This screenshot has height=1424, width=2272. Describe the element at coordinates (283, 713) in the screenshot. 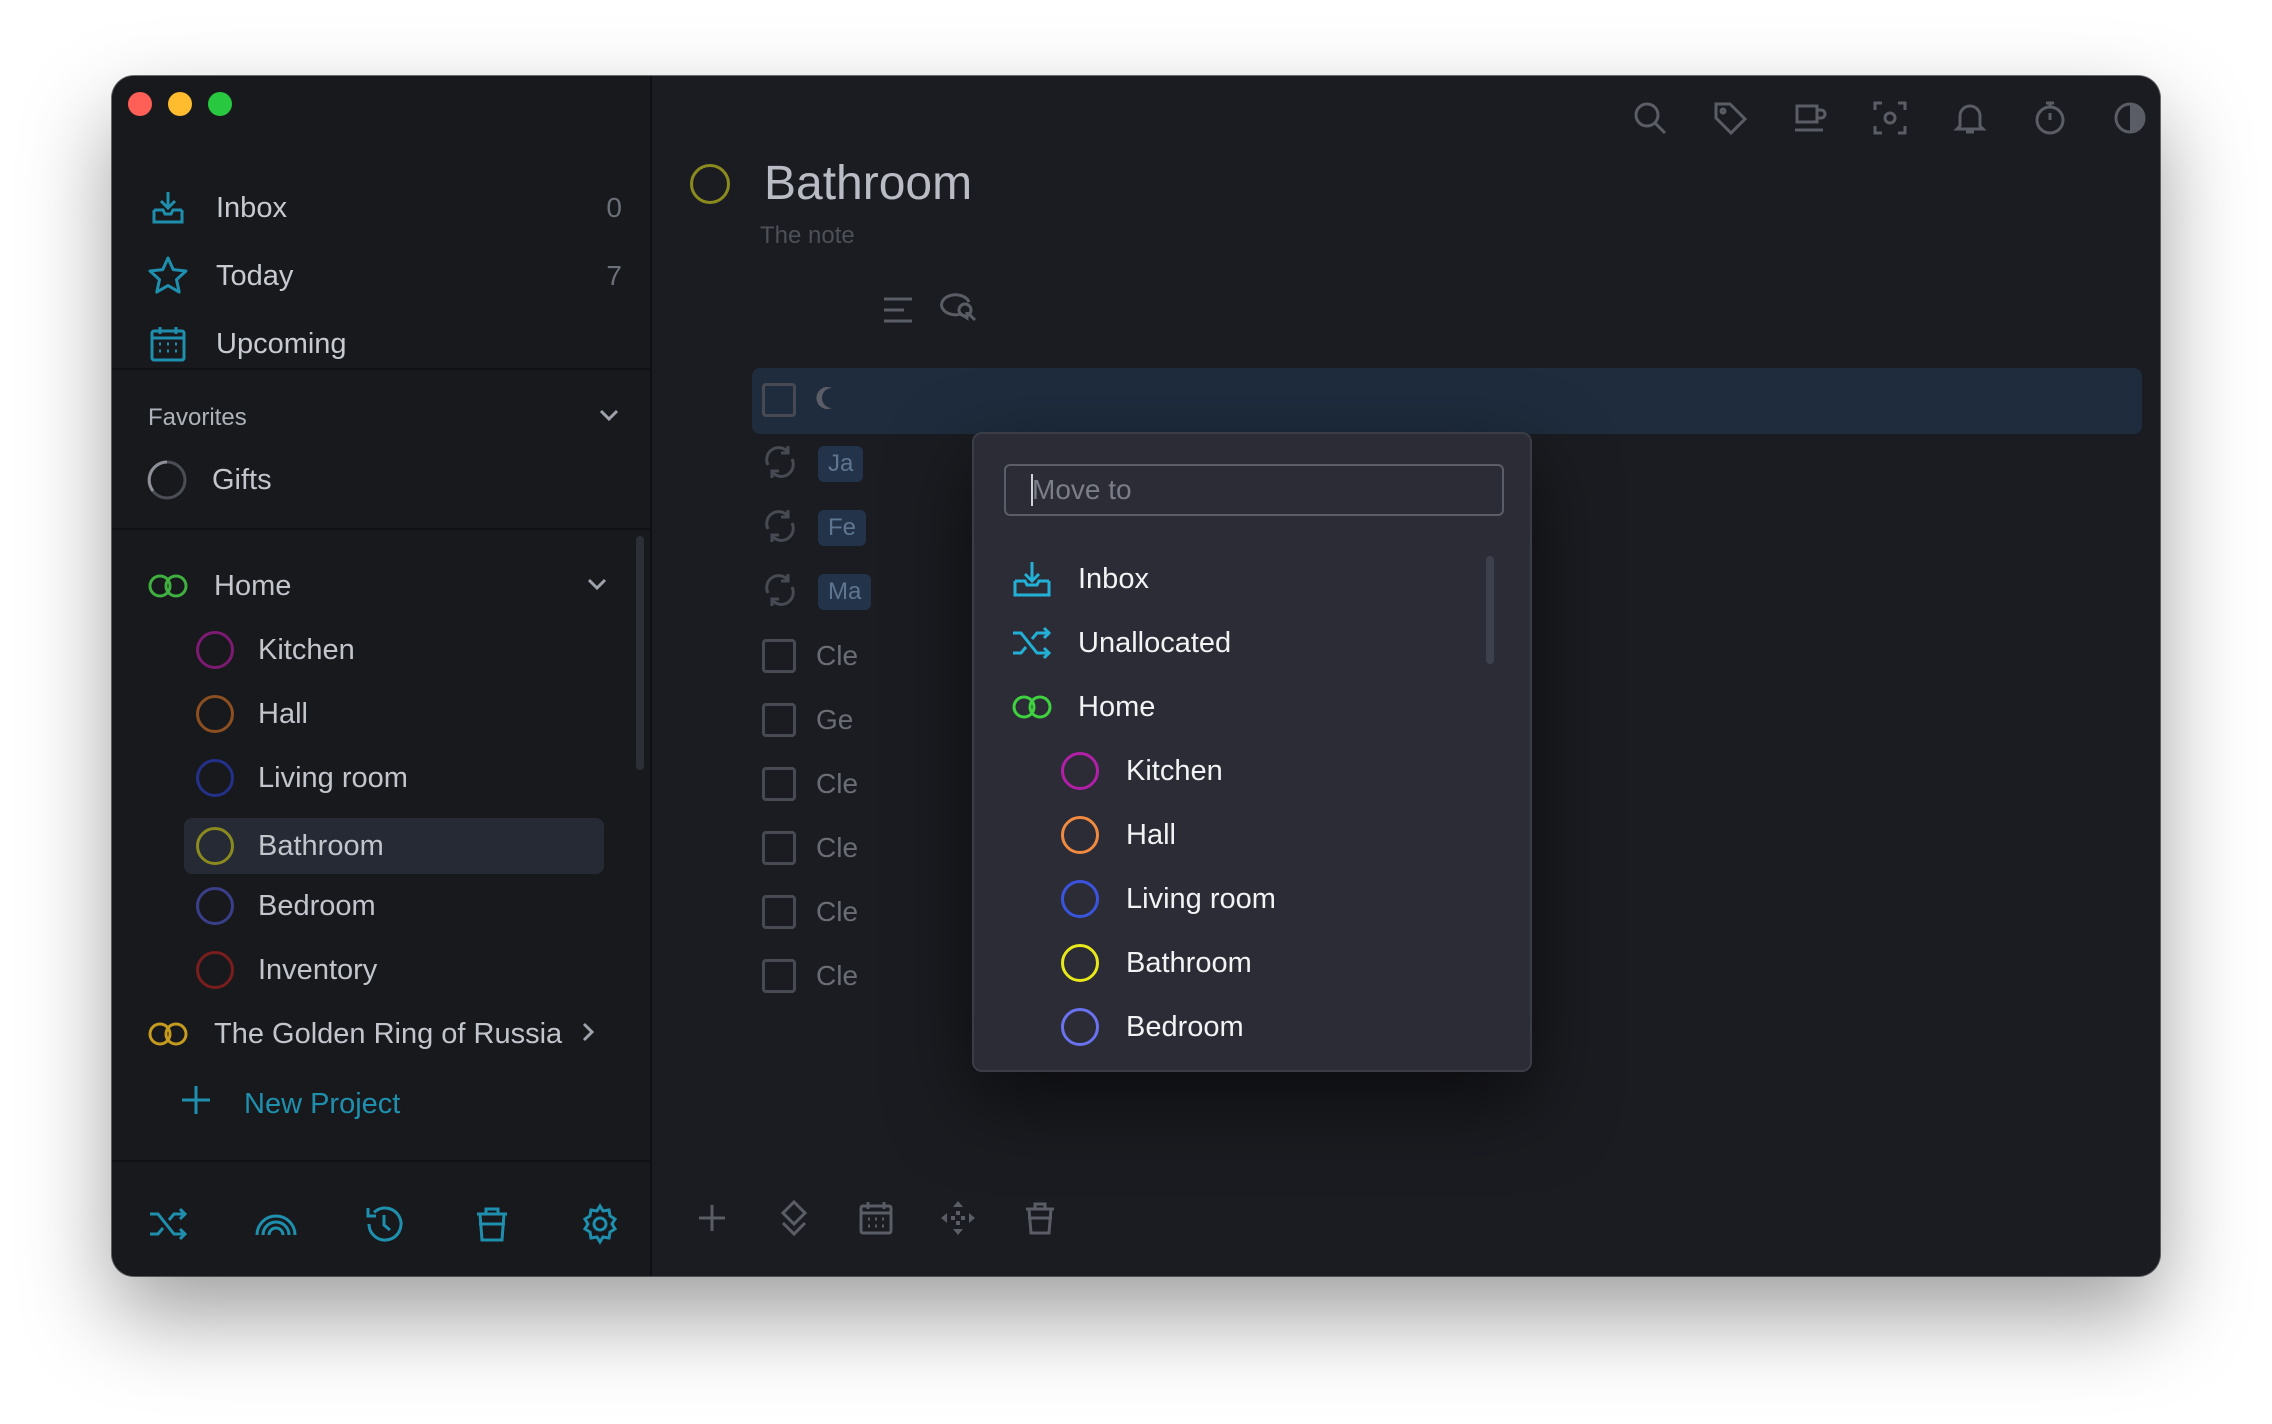

I see `sidebar-item-label: Hall` at that location.